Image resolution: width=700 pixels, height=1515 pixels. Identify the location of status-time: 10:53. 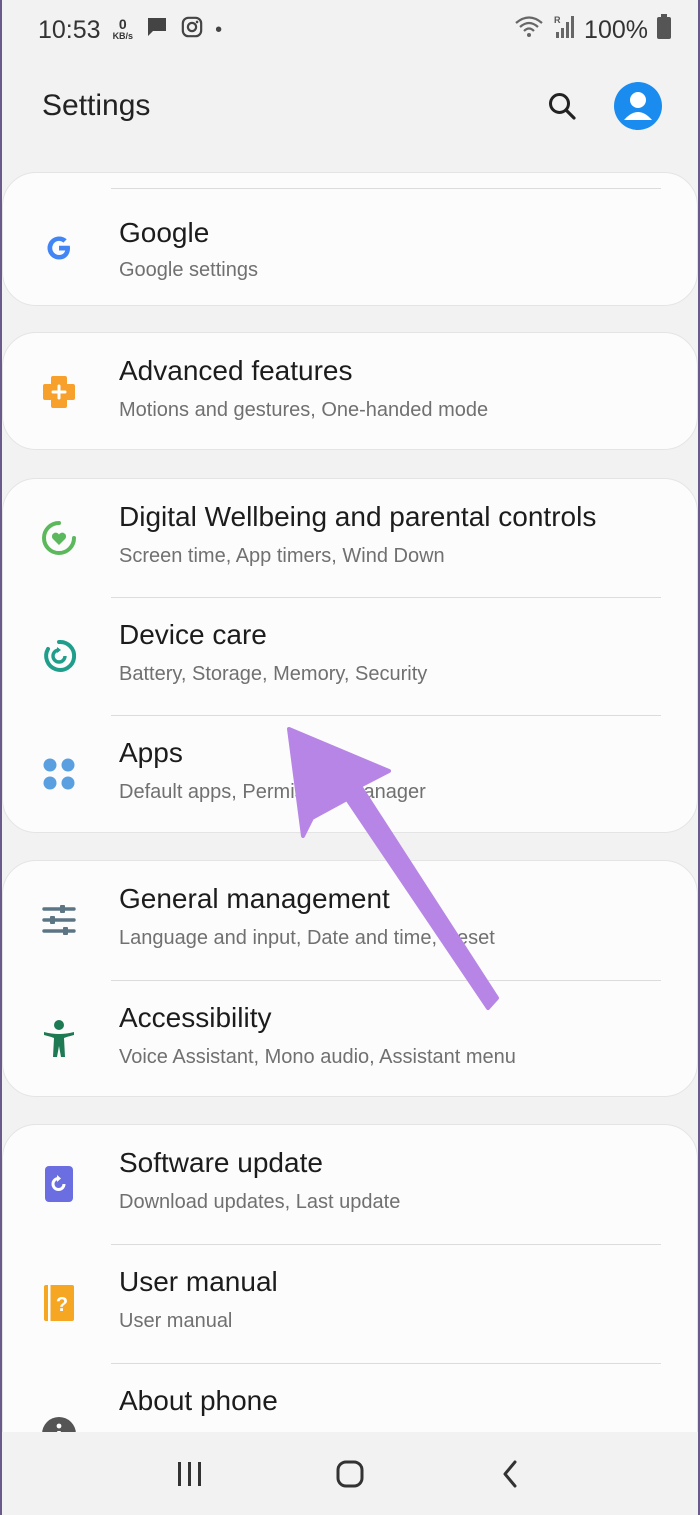
(69, 29).